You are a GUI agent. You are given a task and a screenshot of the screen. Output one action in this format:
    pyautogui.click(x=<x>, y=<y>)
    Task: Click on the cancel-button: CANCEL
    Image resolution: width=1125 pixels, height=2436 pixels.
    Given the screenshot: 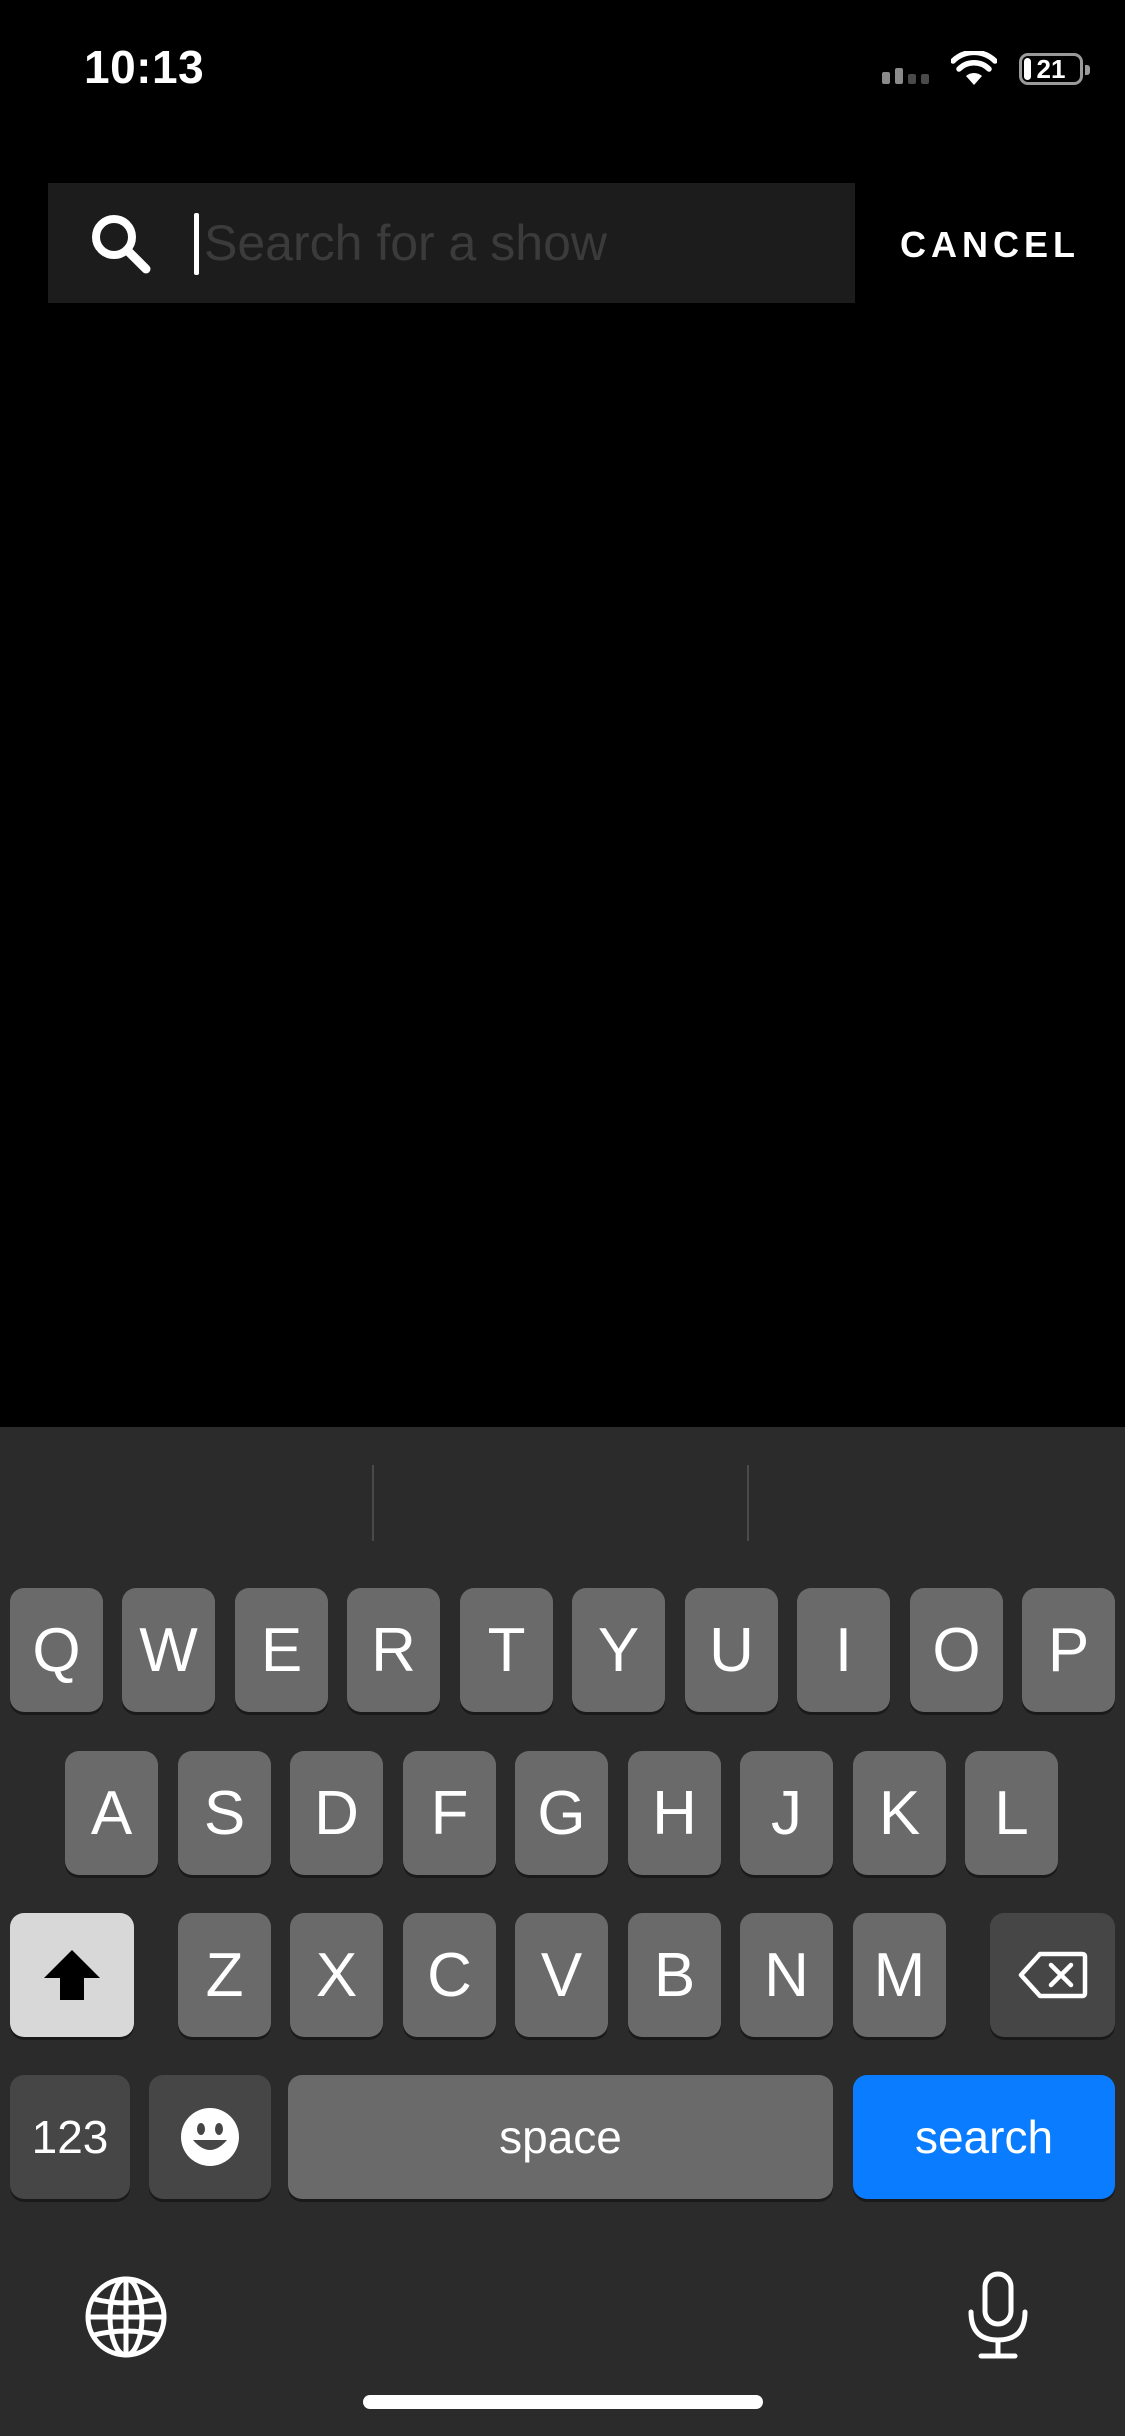 What is the action you would take?
    pyautogui.click(x=990, y=245)
    